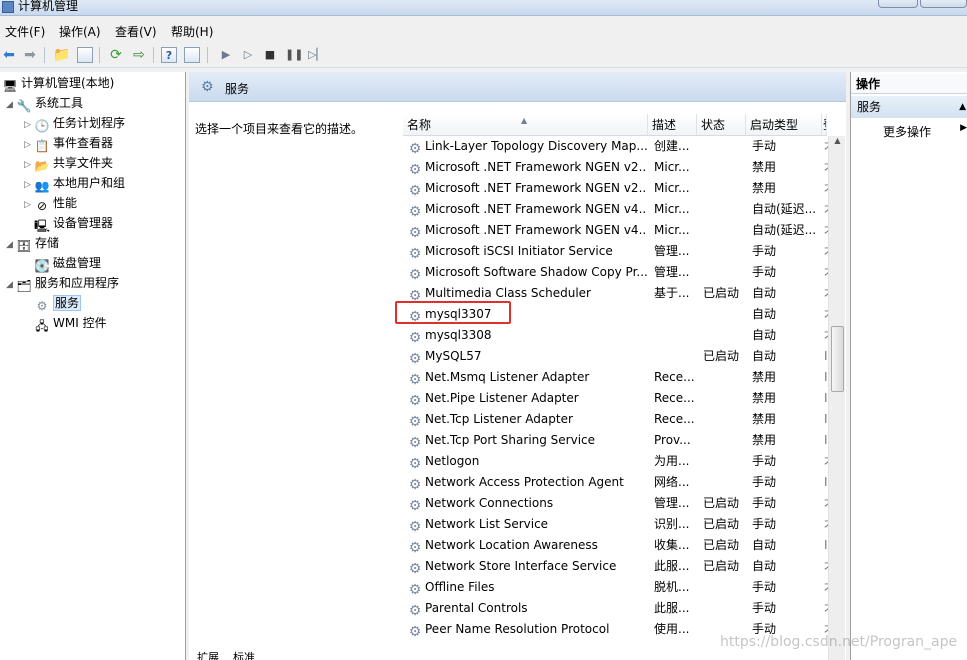 The width and height of the screenshot is (967, 660). I want to click on storage-icon: 🗄, so click(24, 246).